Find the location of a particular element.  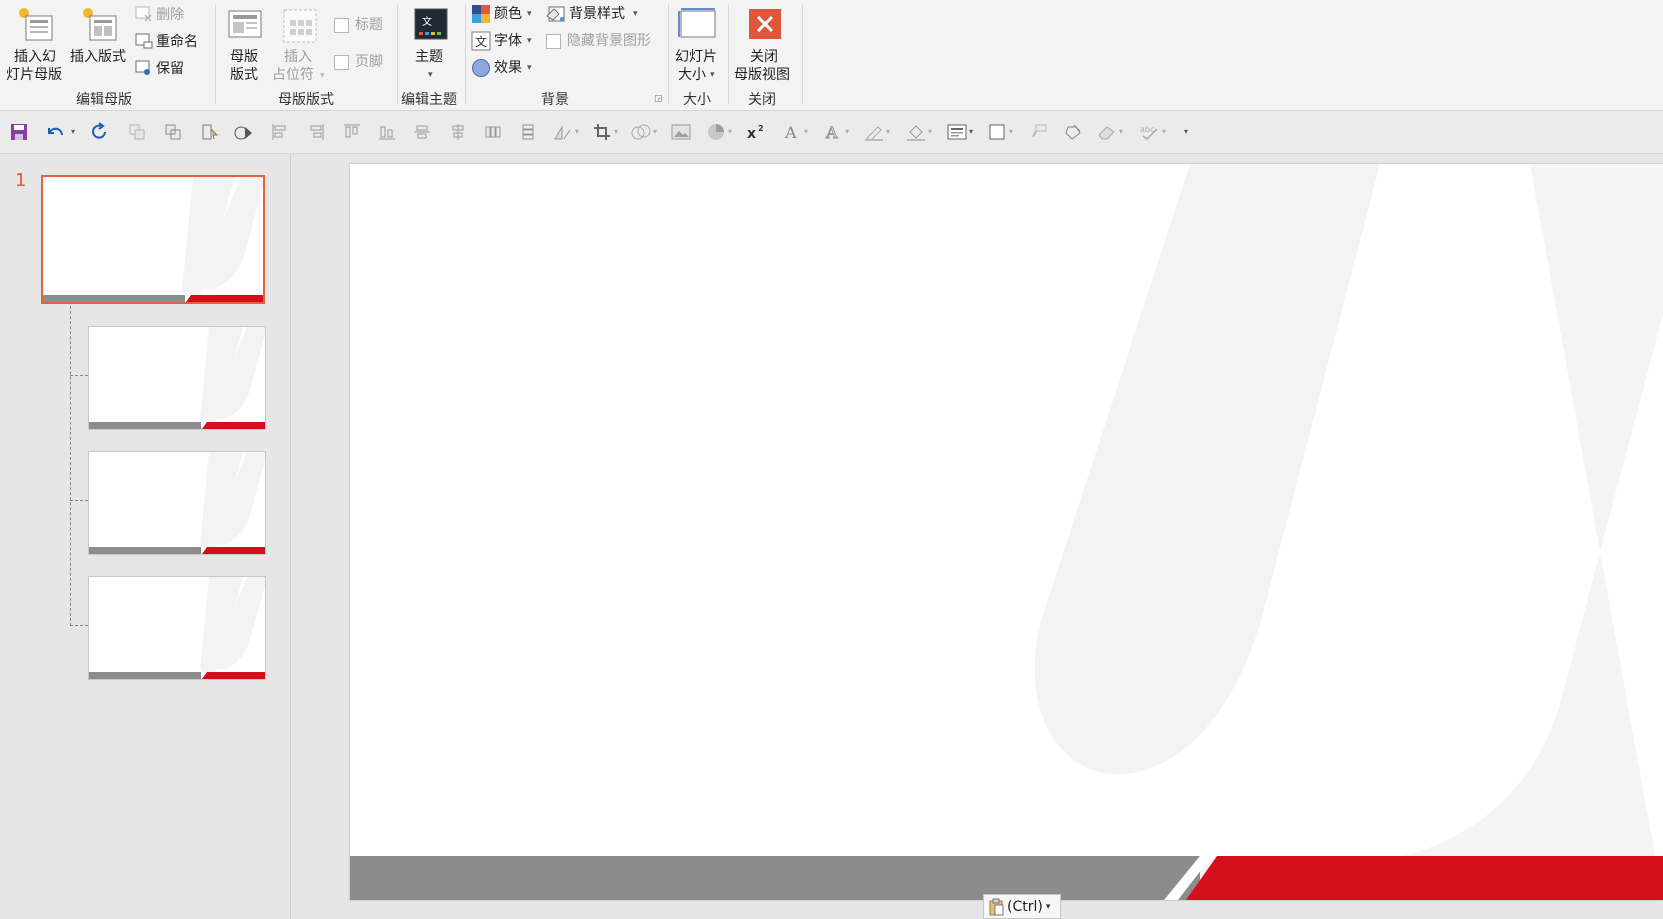

paste-options-button: (Ctrl) ▾ is located at coordinates (1022, 906).